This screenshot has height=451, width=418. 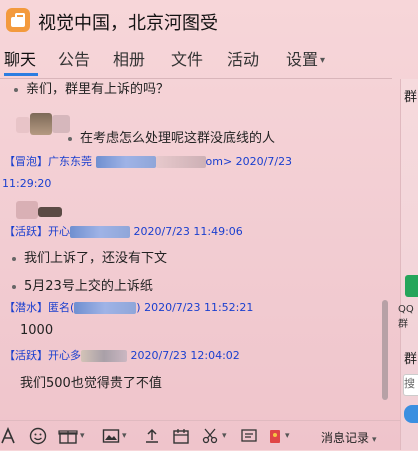 I want to click on active-tab-indicator, so click(x=21, y=74).